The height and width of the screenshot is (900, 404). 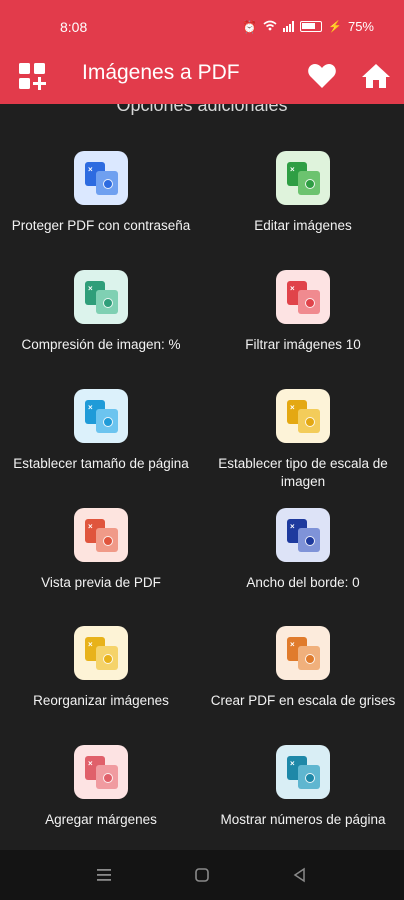 What do you see at coordinates (101, 700) in the screenshot?
I see `option-label: Reorganizar imágenes` at bounding box center [101, 700].